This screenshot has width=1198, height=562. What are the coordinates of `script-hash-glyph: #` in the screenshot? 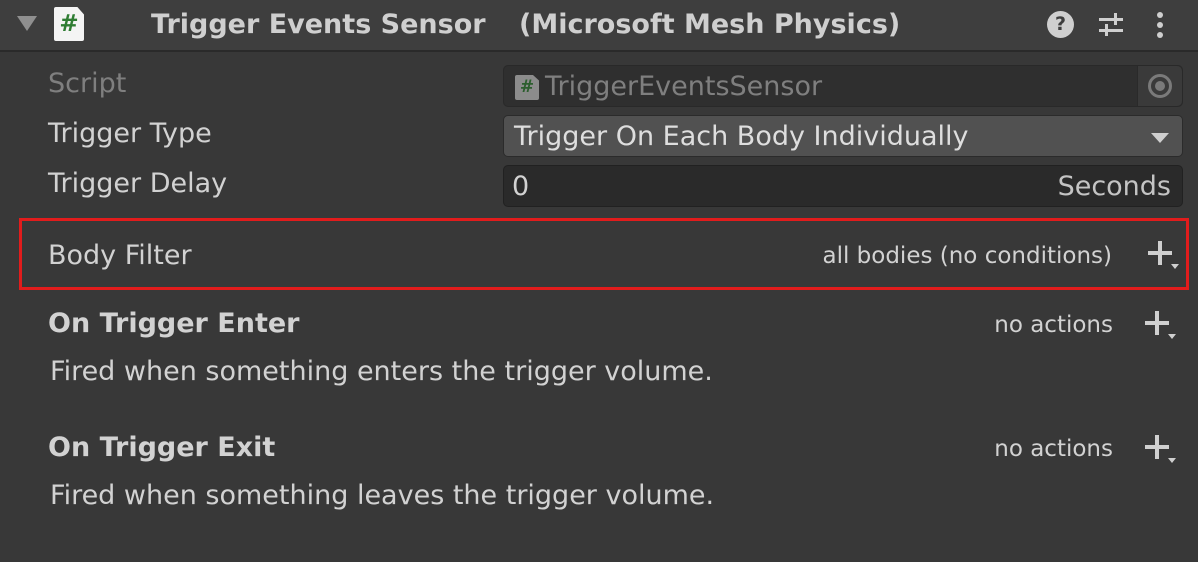 It's located at (69, 24).